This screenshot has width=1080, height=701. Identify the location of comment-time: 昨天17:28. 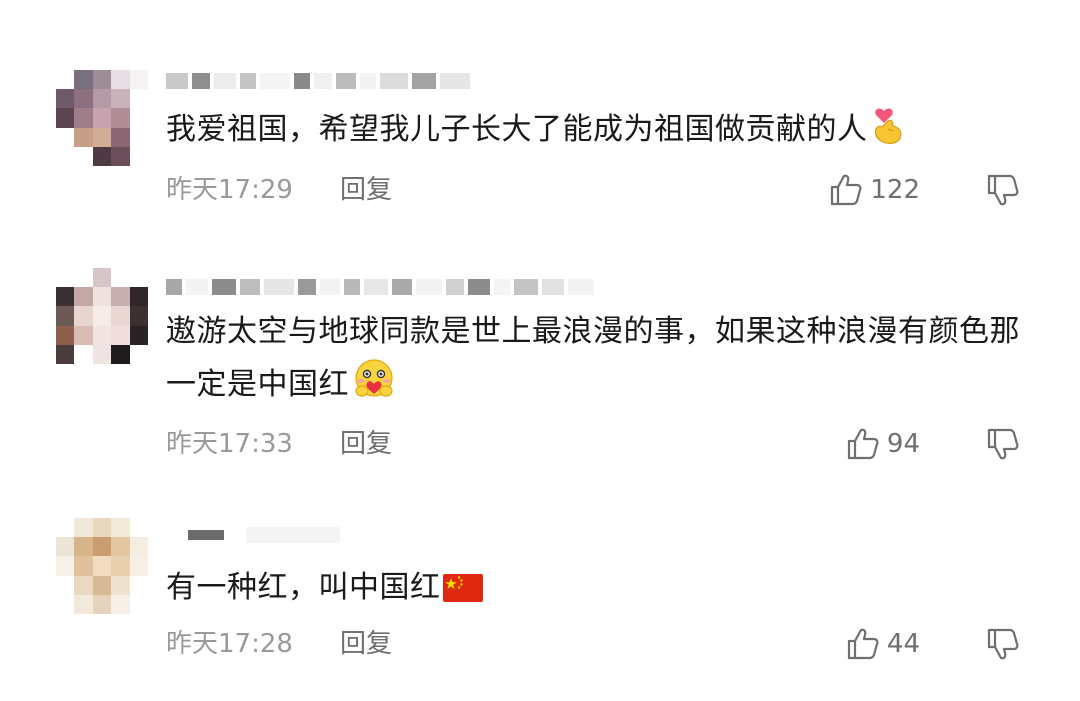
(229, 644).